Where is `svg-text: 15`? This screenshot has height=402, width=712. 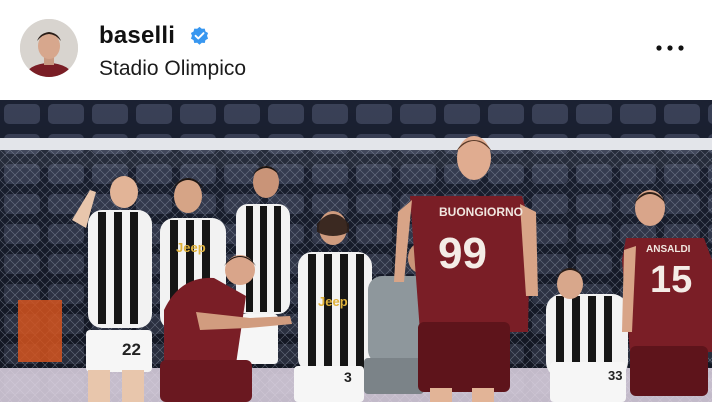 svg-text: 15 is located at coordinates (671, 280).